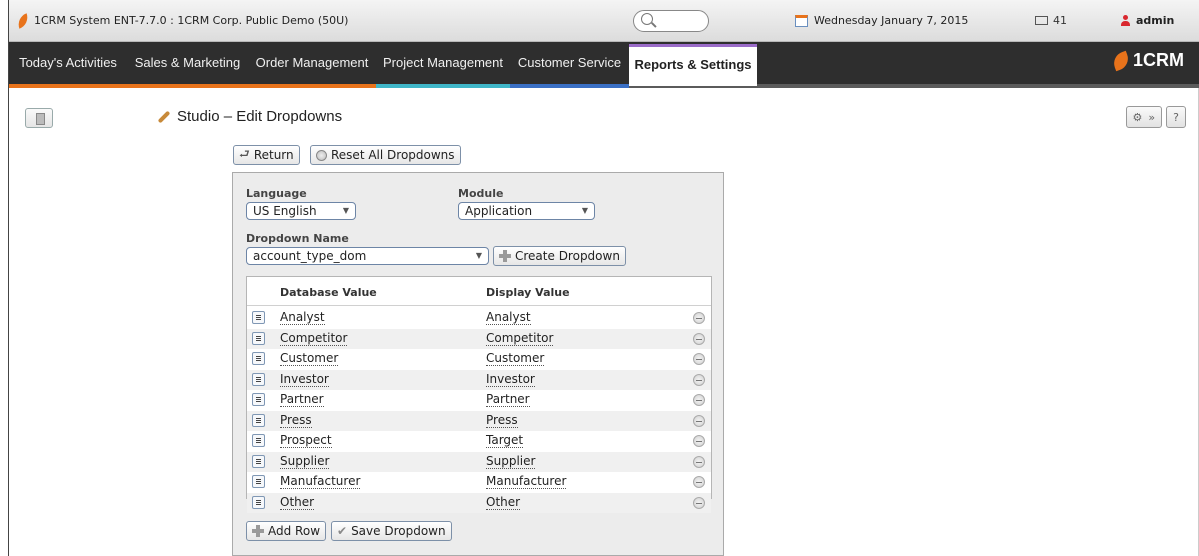 Image resolution: width=1199 pixels, height=556 pixels. What do you see at coordinates (1147, 20) in the screenshot?
I see `user-menu: admin` at bounding box center [1147, 20].